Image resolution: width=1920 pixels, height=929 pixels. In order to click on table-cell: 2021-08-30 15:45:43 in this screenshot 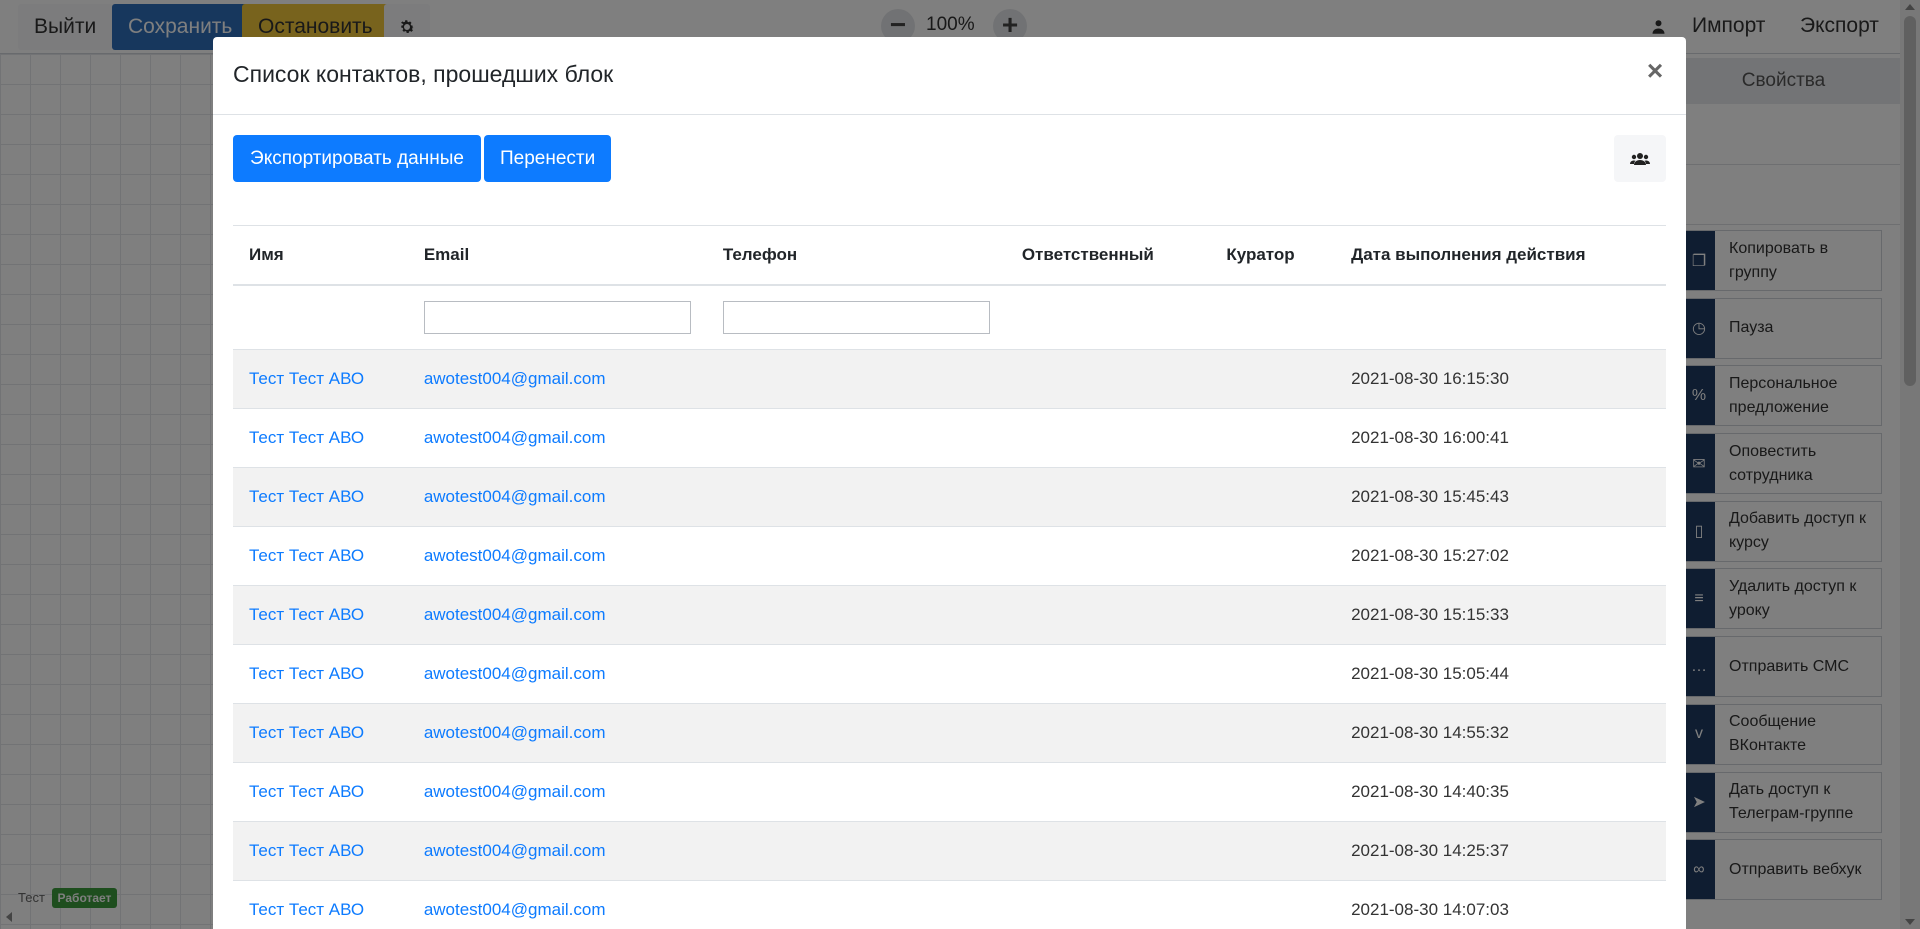, I will do `click(1500, 497)`.